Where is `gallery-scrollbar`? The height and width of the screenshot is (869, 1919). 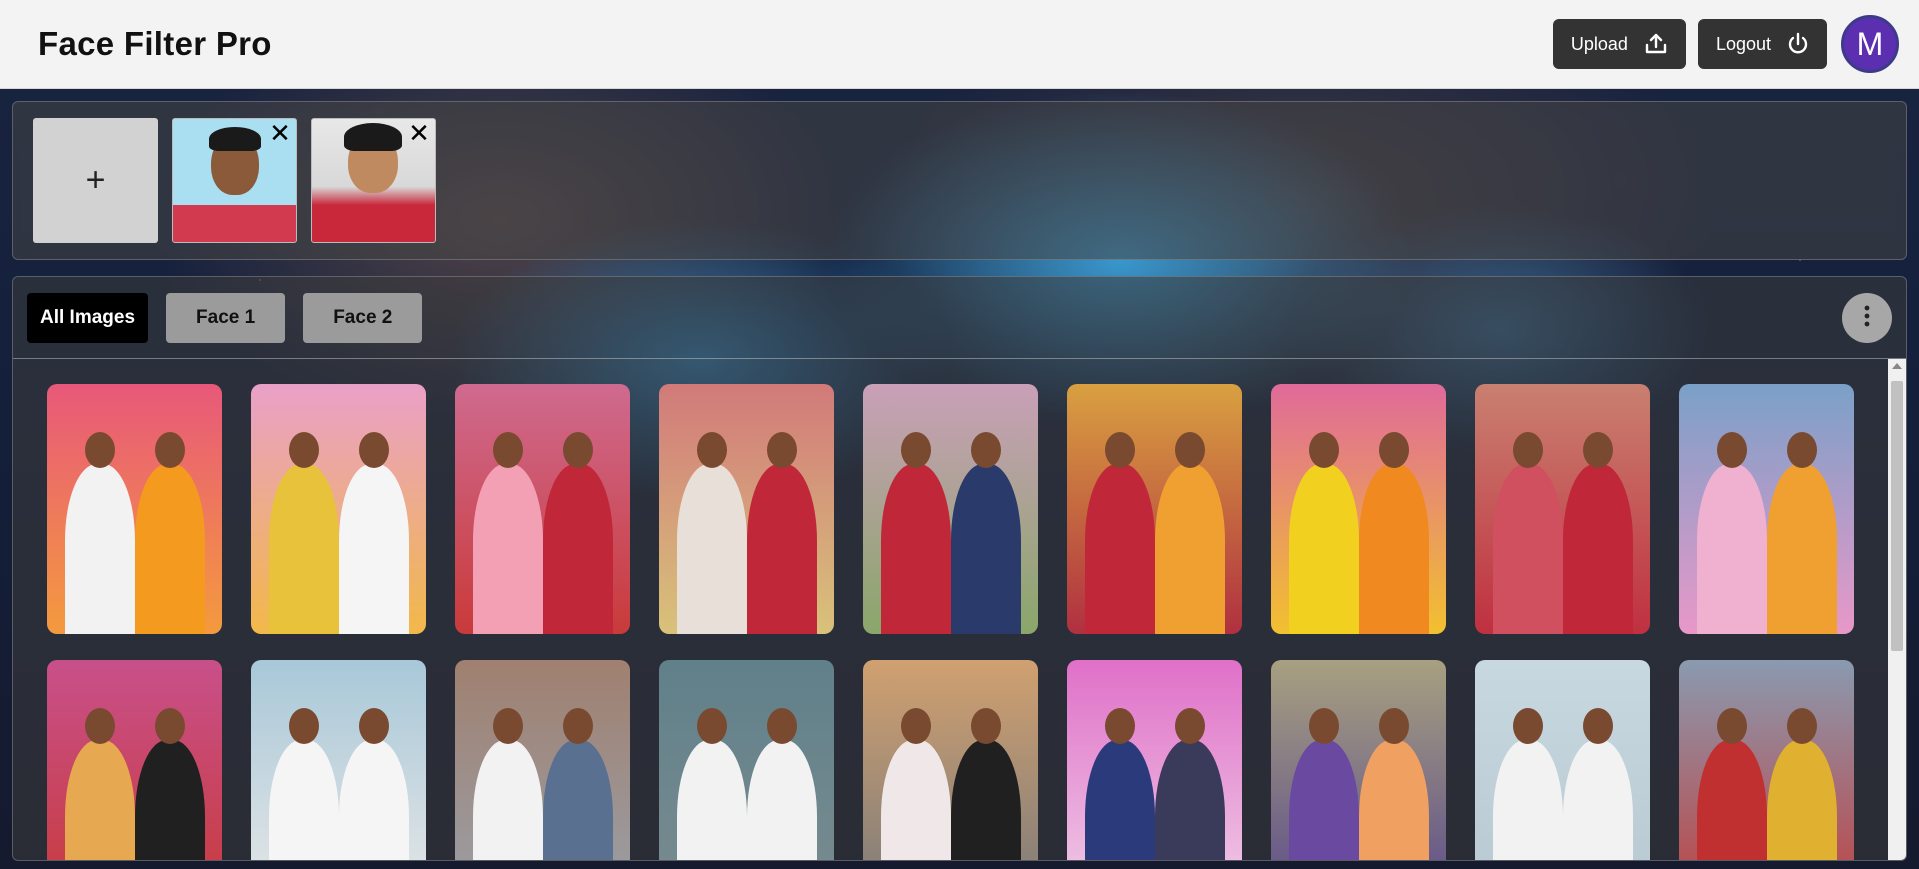 gallery-scrollbar is located at coordinates (1897, 609).